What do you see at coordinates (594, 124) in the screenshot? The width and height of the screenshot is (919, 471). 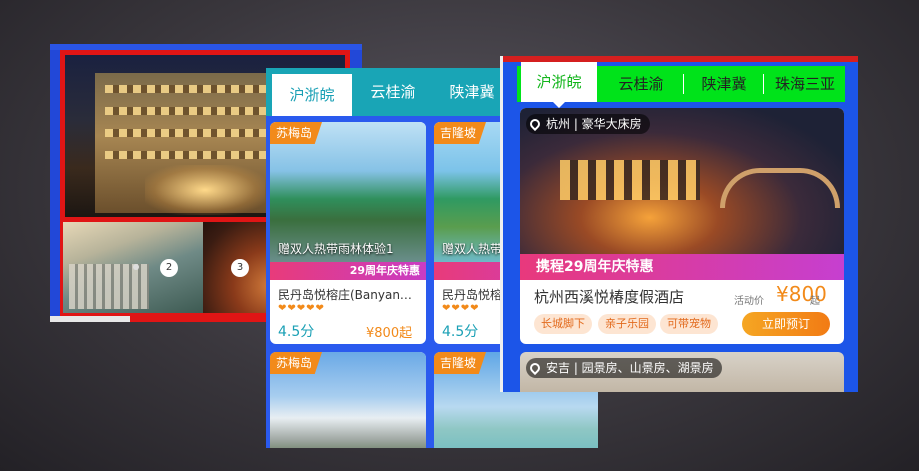 I see `location-text: 杭州 | 豪华大床房` at bounding box center [594, 124].